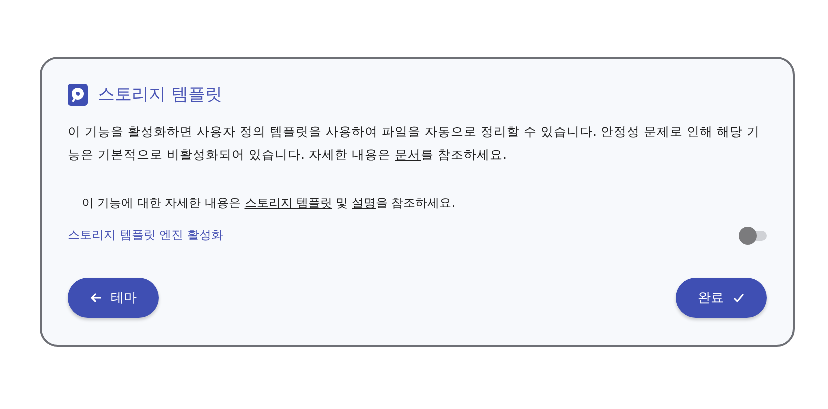 The width and height of the screenshot is (828, 409). What do you see at coordinates (721, 298) in the screenshot?
I see `done-button: 완료` at bounding box center [721, 298].